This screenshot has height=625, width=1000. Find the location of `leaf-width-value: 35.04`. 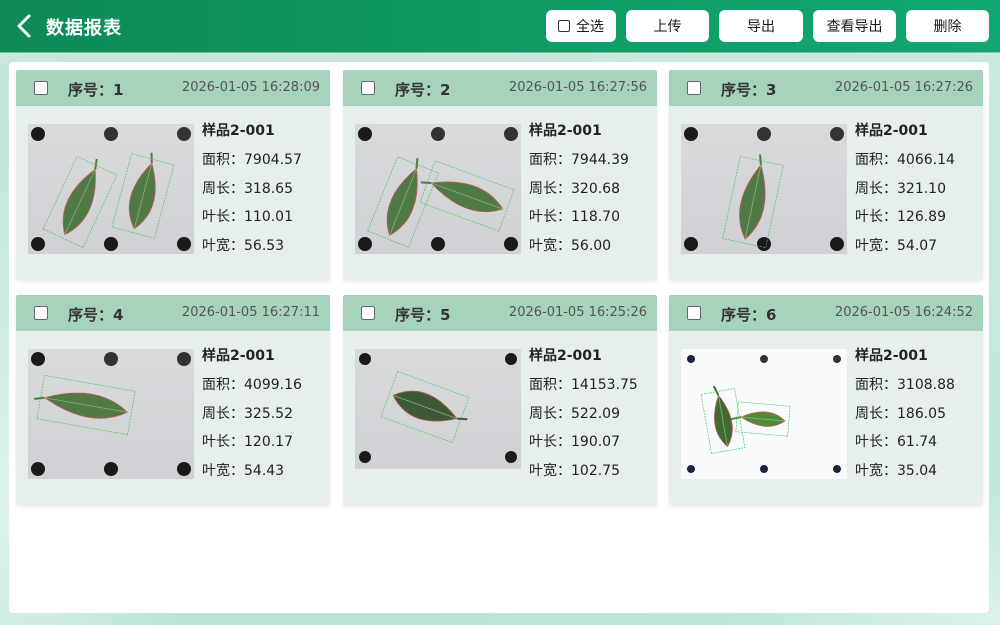

leaf-width-value: 35.04 is located at coordinates (917, 470).